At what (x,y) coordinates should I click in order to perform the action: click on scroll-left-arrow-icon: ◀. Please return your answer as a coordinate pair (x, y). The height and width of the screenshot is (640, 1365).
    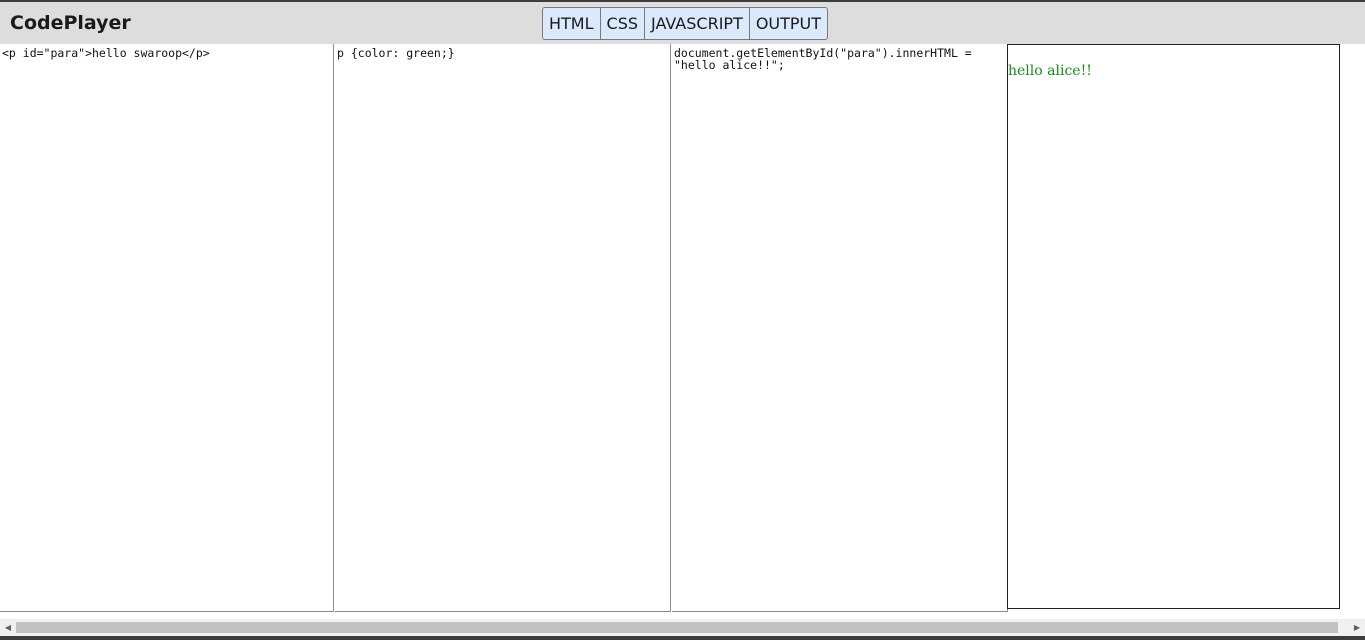
    Looking at the image, I should click on (8, 627).